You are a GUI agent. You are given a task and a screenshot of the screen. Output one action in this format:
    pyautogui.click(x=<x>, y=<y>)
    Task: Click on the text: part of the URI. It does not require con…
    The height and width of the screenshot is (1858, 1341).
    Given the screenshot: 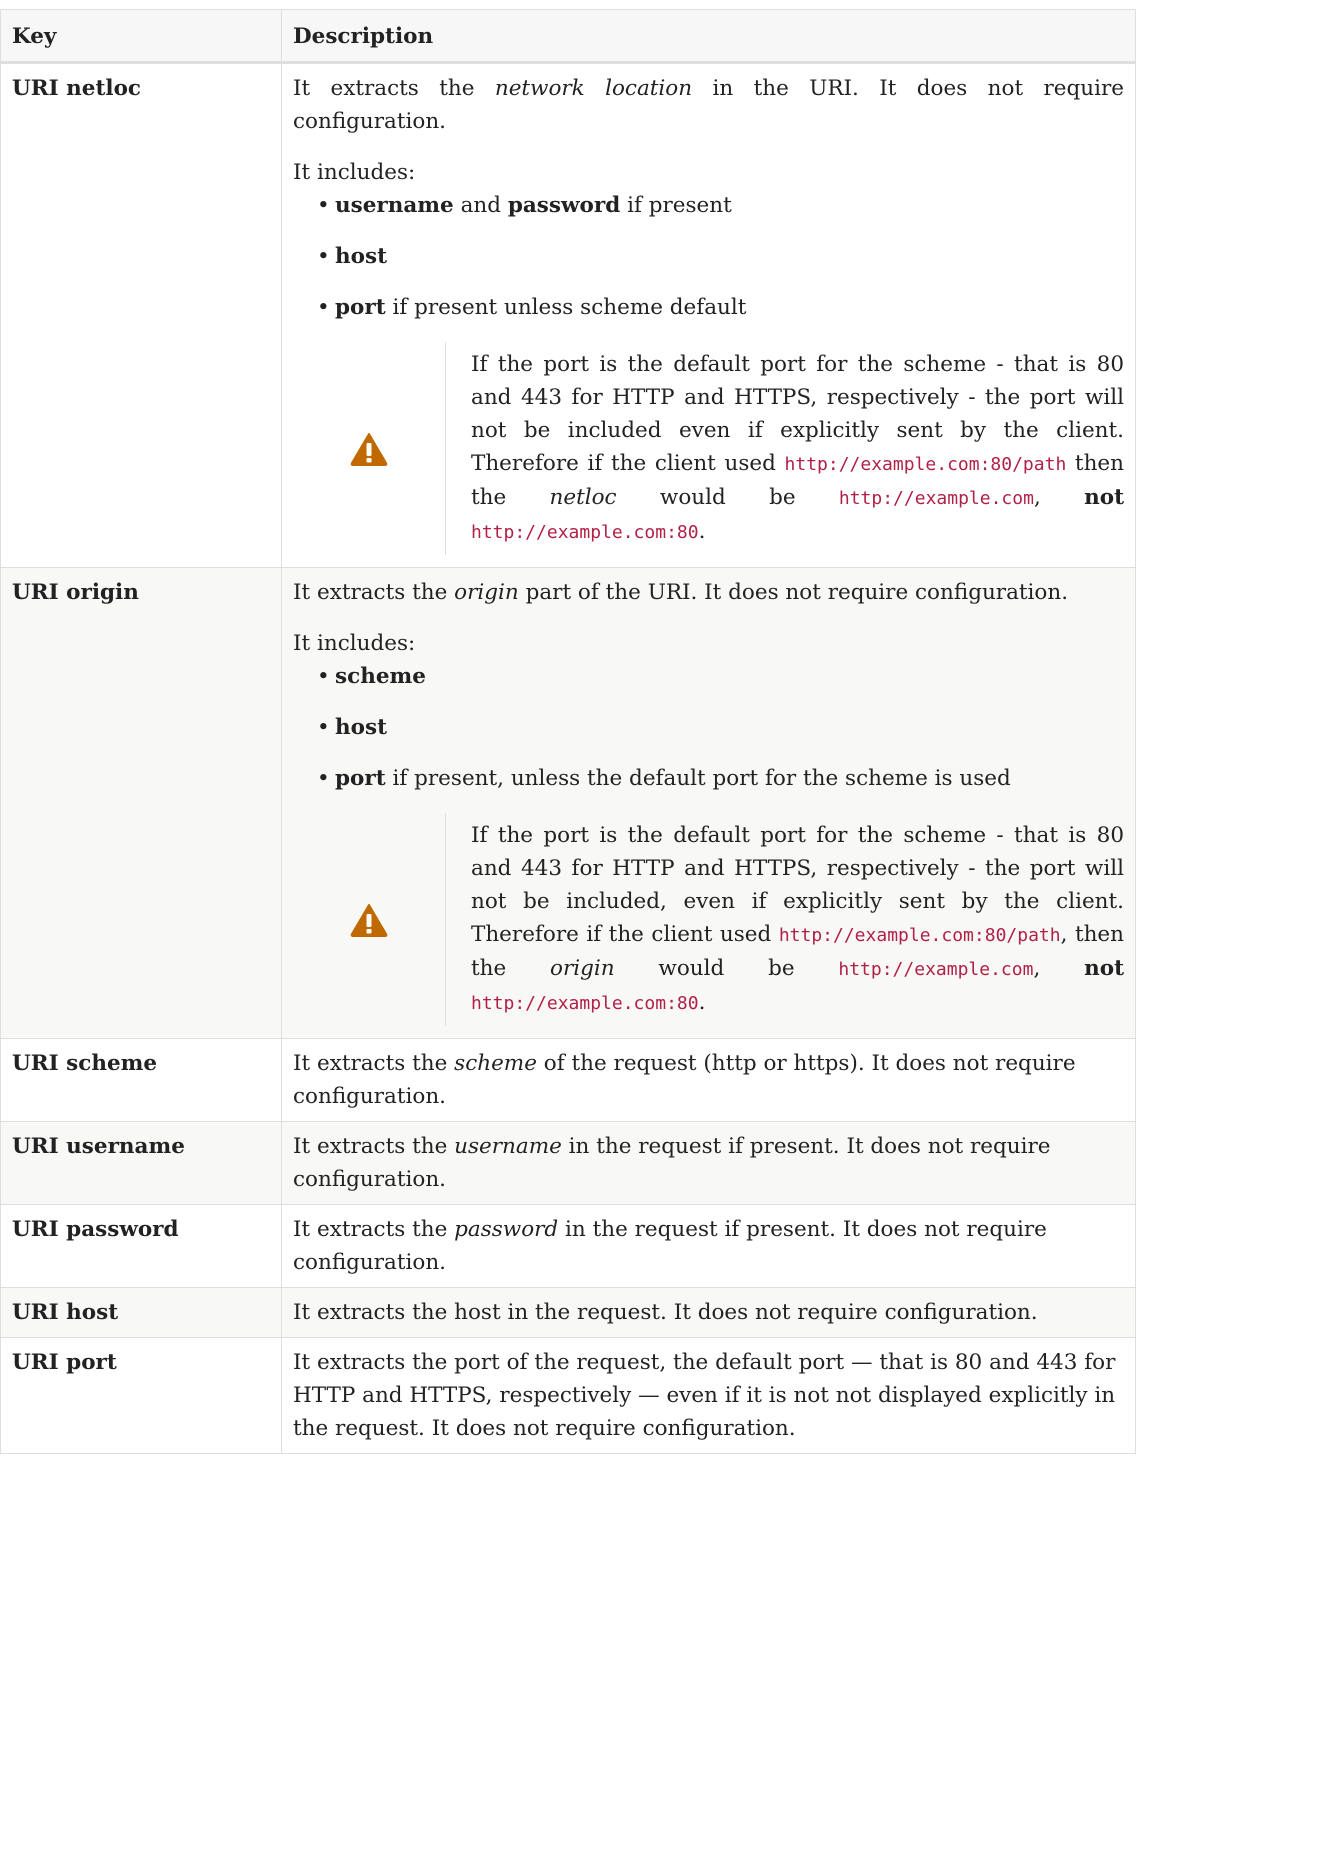 What is the action you would take?
    pyautogui.click(x=793, y=592)
    